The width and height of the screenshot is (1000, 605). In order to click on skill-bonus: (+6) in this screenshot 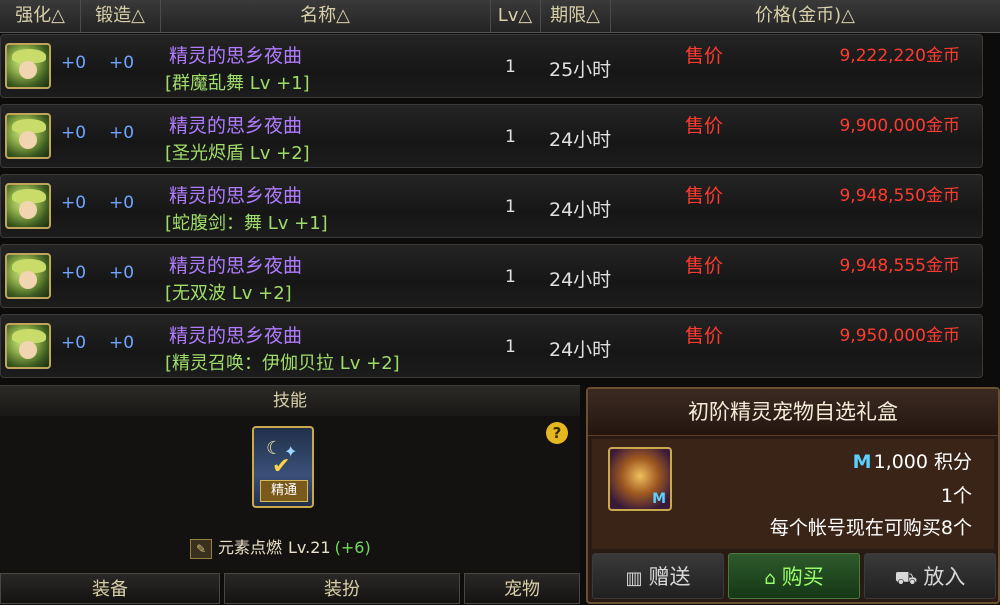, I will do `click(352, 547)`.